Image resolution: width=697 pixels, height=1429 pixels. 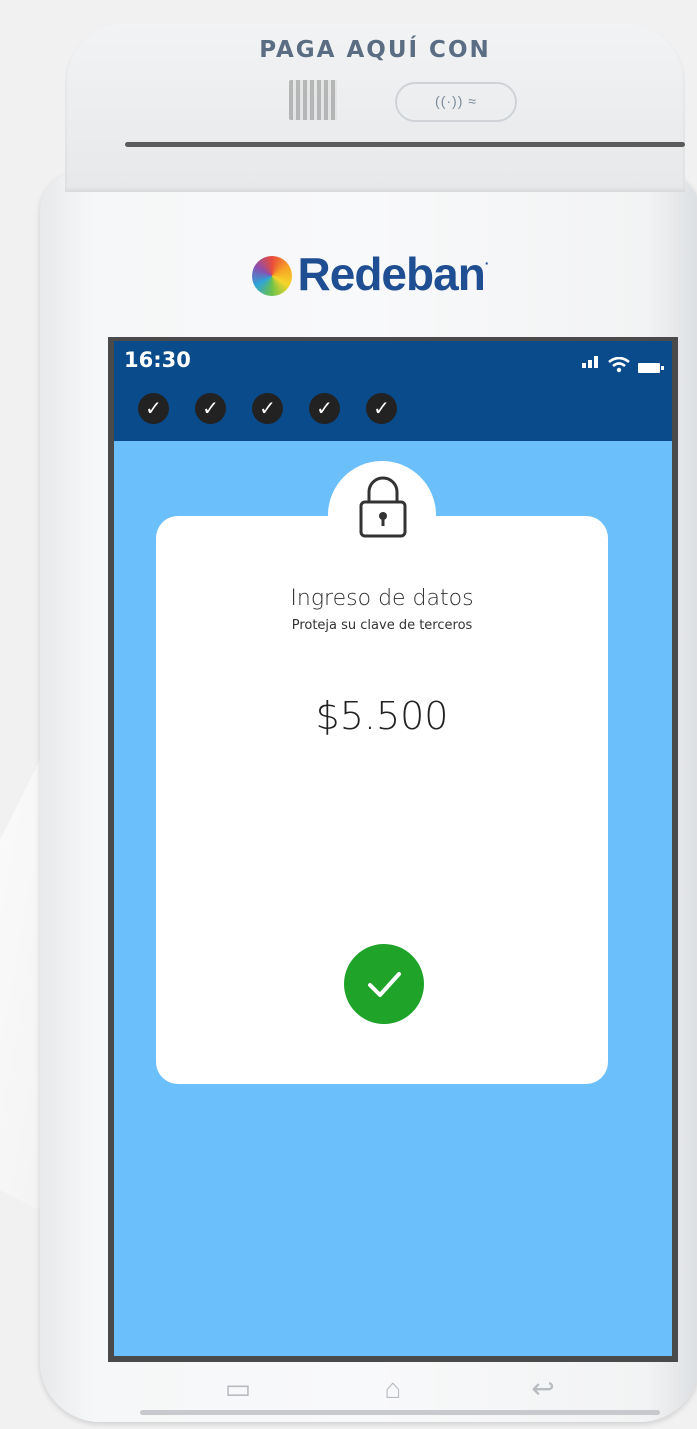 What do you see at coordinates (591, 364) in the screenshot?
I see `signal-icon` at bounding box center [591, 364].